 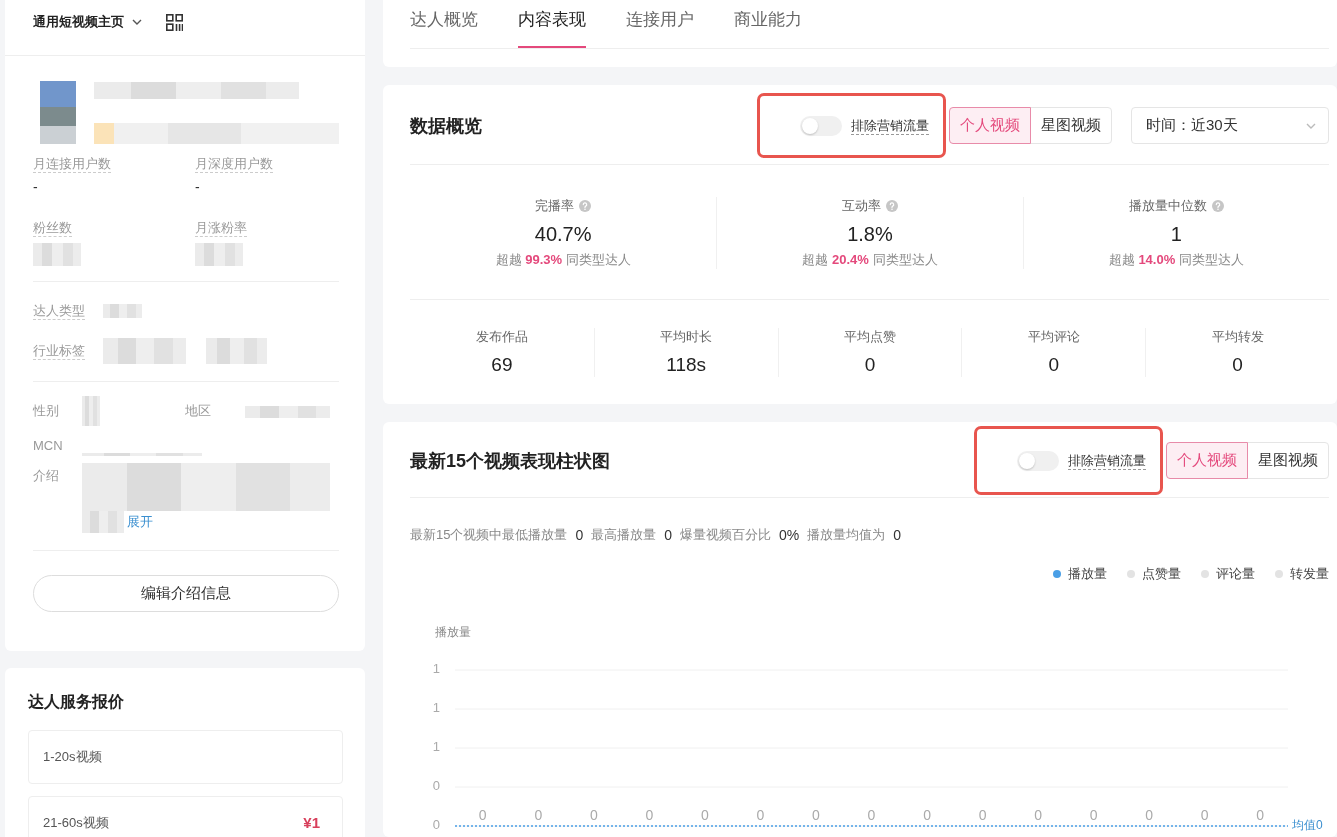 What do you see at coordinates (311, 823) in the screenshot?
I see `price-value: ¥1` at bounding box center [311, 823].